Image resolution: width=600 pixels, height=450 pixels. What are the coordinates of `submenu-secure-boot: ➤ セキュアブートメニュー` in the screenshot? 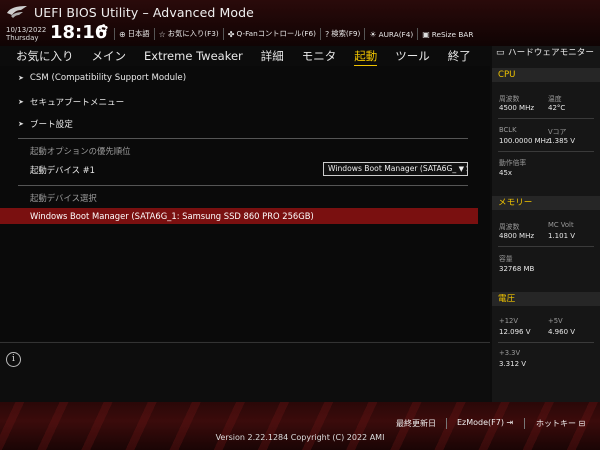 It's located at (71, 102).